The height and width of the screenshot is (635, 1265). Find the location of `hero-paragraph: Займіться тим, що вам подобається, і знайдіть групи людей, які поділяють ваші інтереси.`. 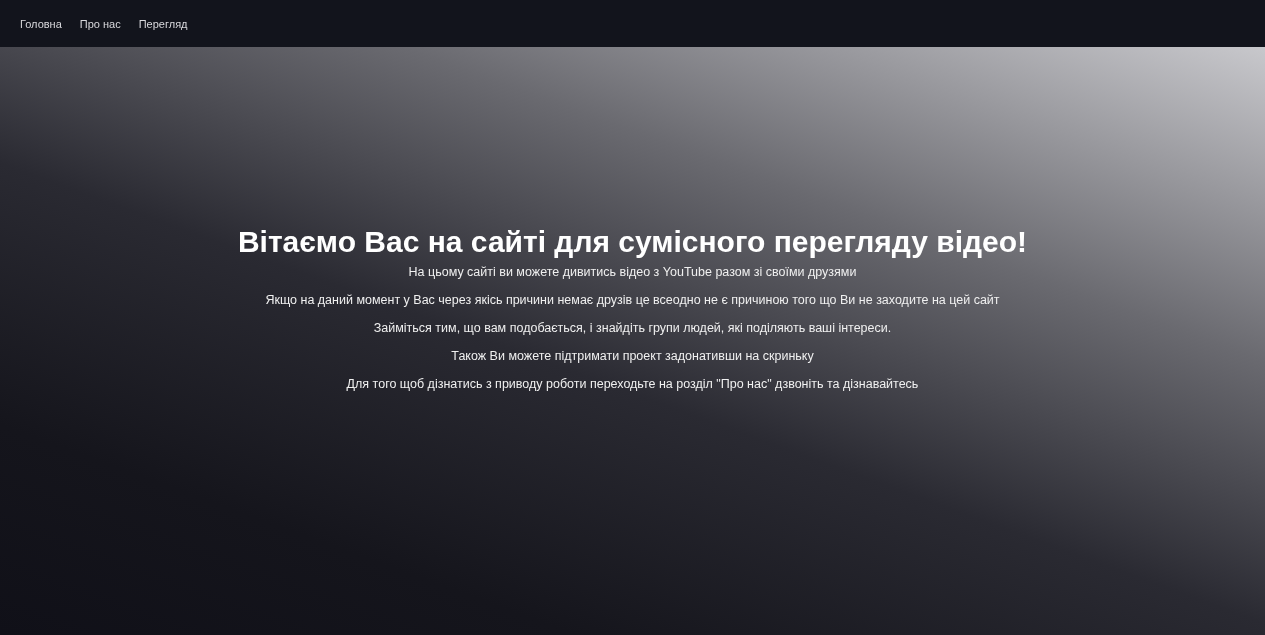

hero-paragraph: Займіться тим, що вам подобається, і знайдіть групи людей, які поділяють ваші інтереси. is located at coordinates (632, 328).